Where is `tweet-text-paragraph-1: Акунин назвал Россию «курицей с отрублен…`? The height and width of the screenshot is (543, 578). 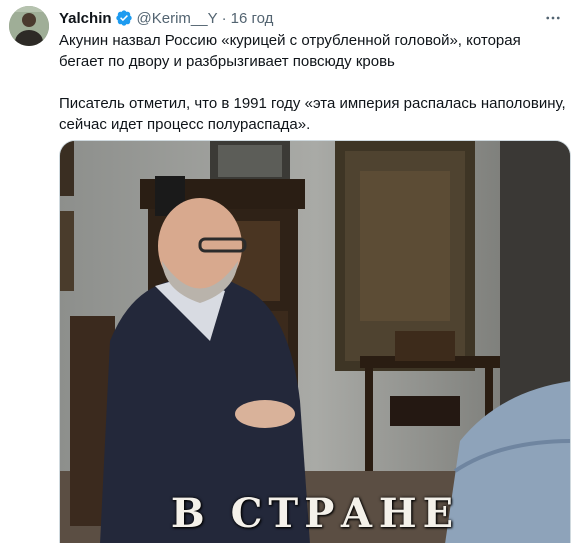 tweet-text-paragraph-1: Акунин назвал Россию «курицей с отрублен… is located at coordinates (290, 51).